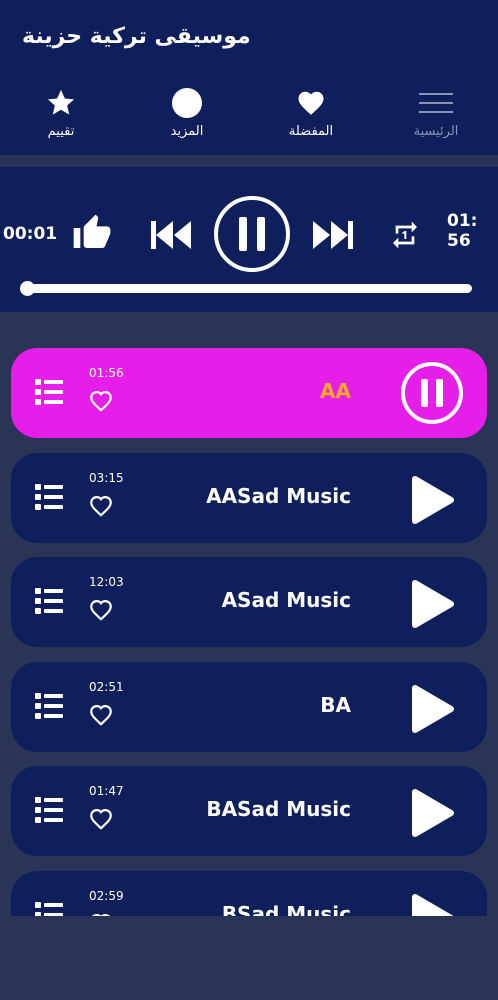 The height and width of the screenshot is (1000, 498). I want to click on song-duration: 02:51, so click(106, 686).